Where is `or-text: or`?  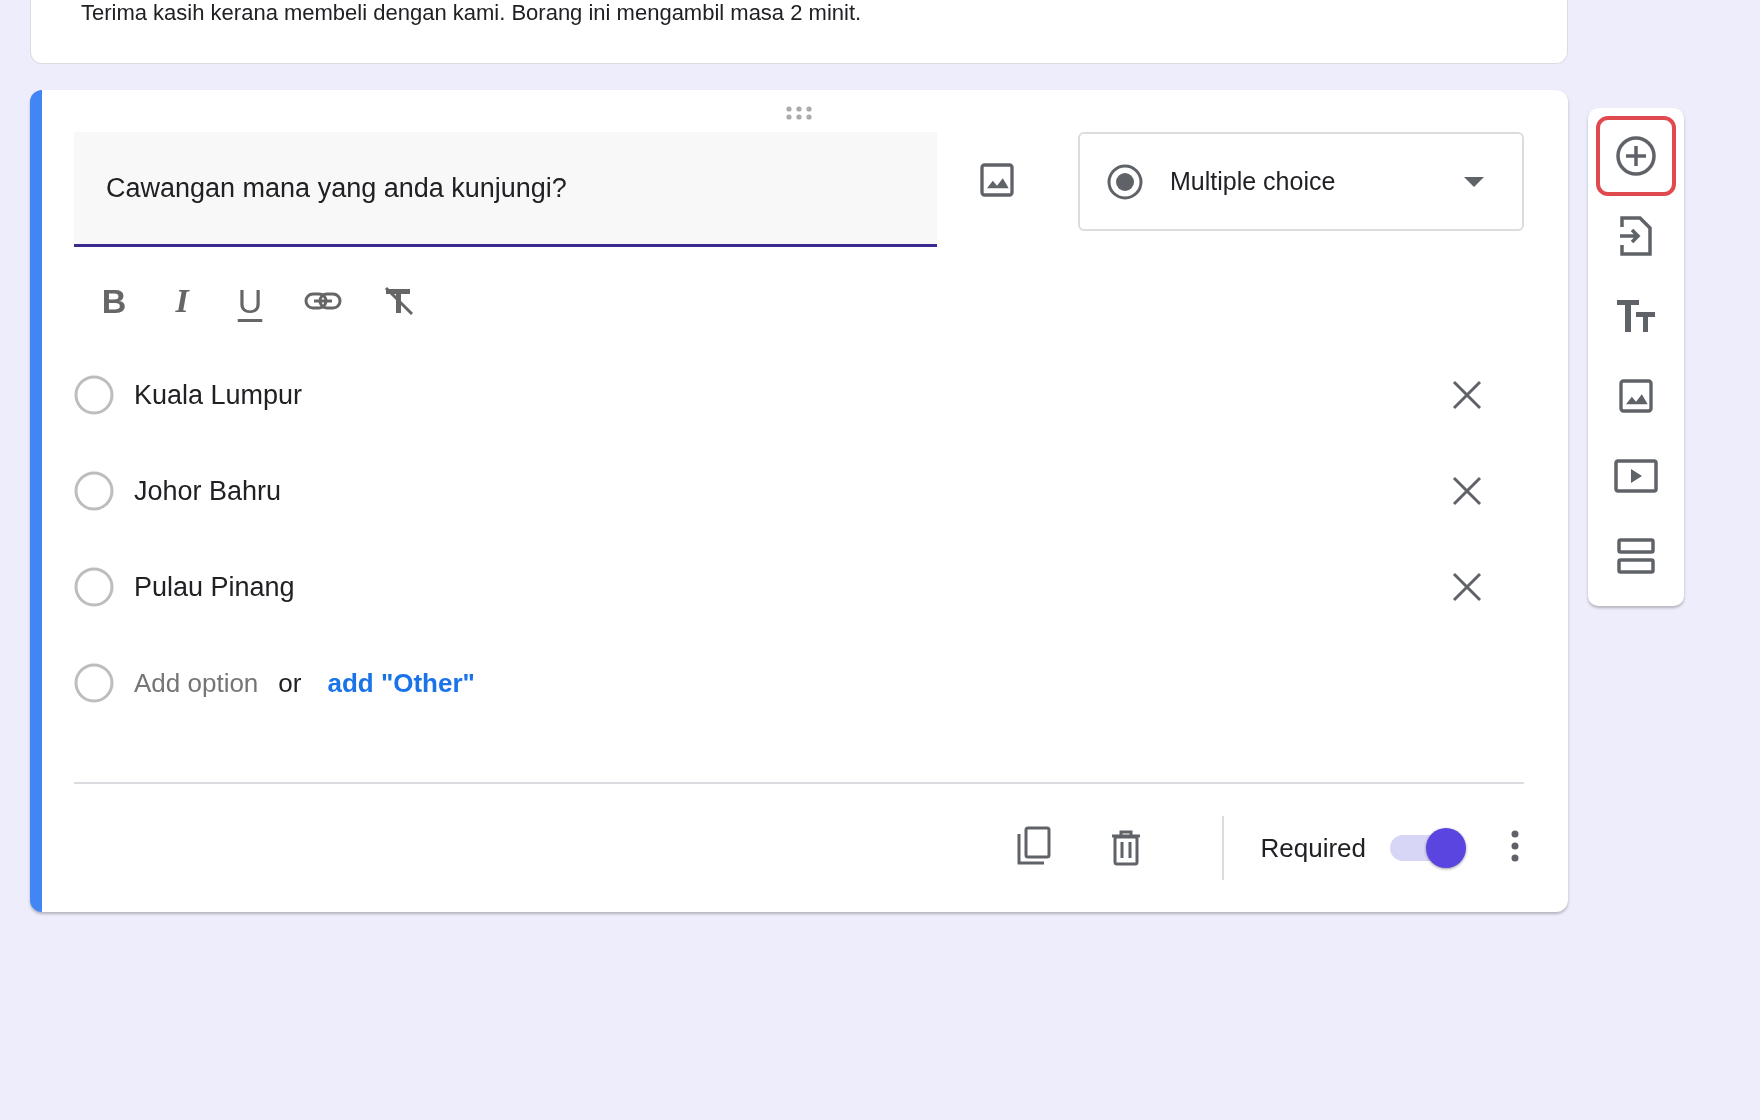 or-text: or is located at coordinates (290, 683).